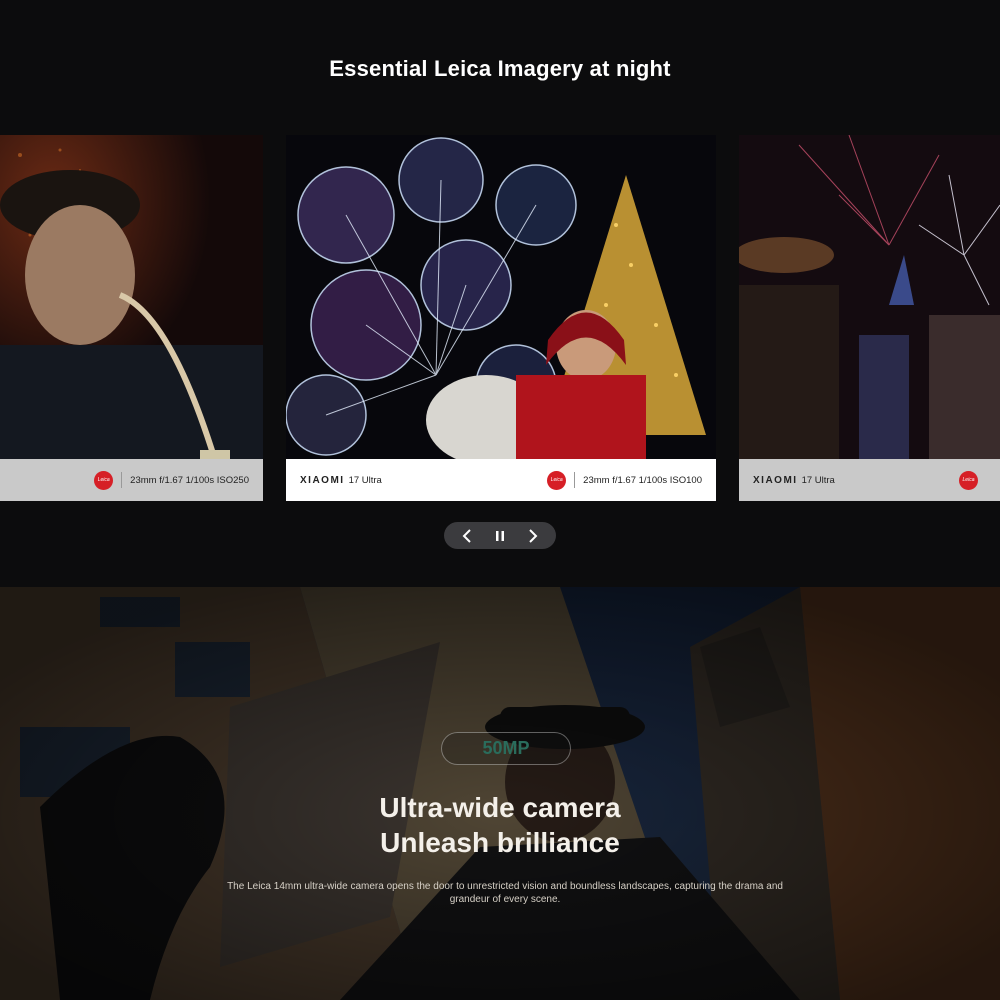 Image resolution: width=1000 pixels, height=1000 pixels. I want to click on exif-specs: 23mm f/1.67 1/100s ISO100, so click(642, 480).